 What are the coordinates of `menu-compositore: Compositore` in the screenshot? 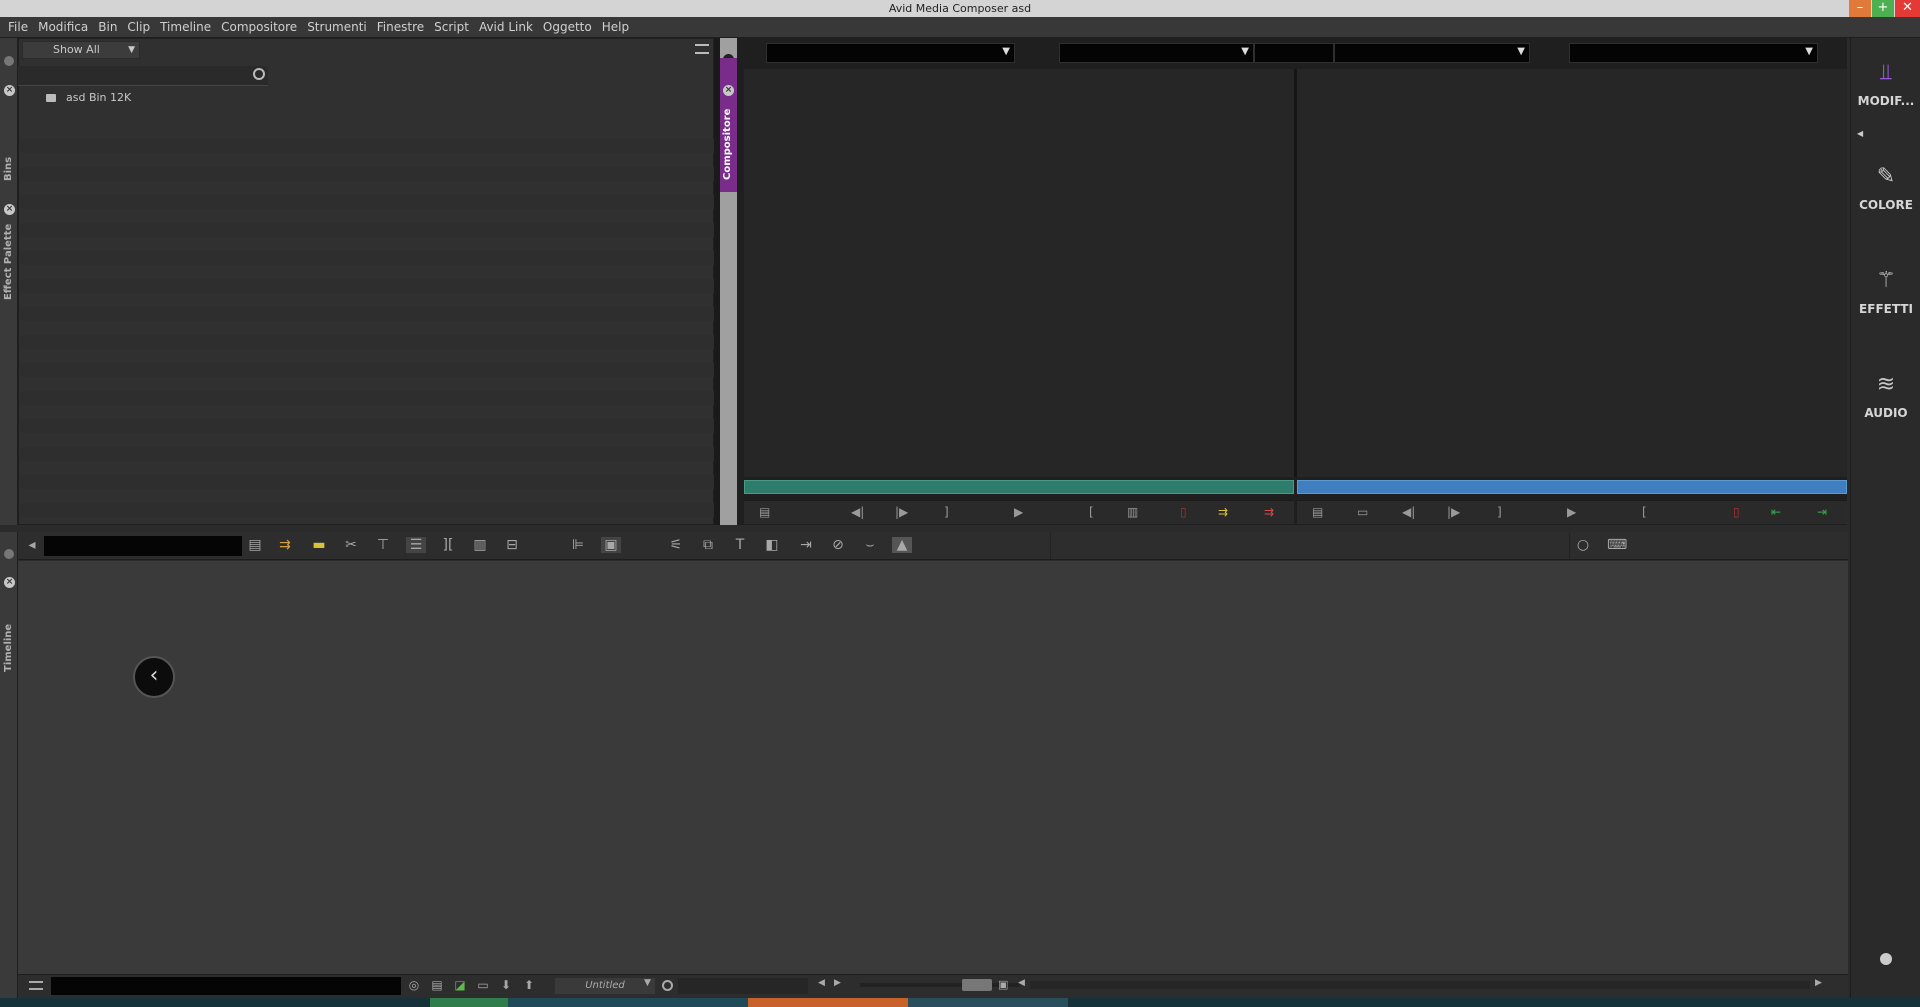 It's located at (259, 27).